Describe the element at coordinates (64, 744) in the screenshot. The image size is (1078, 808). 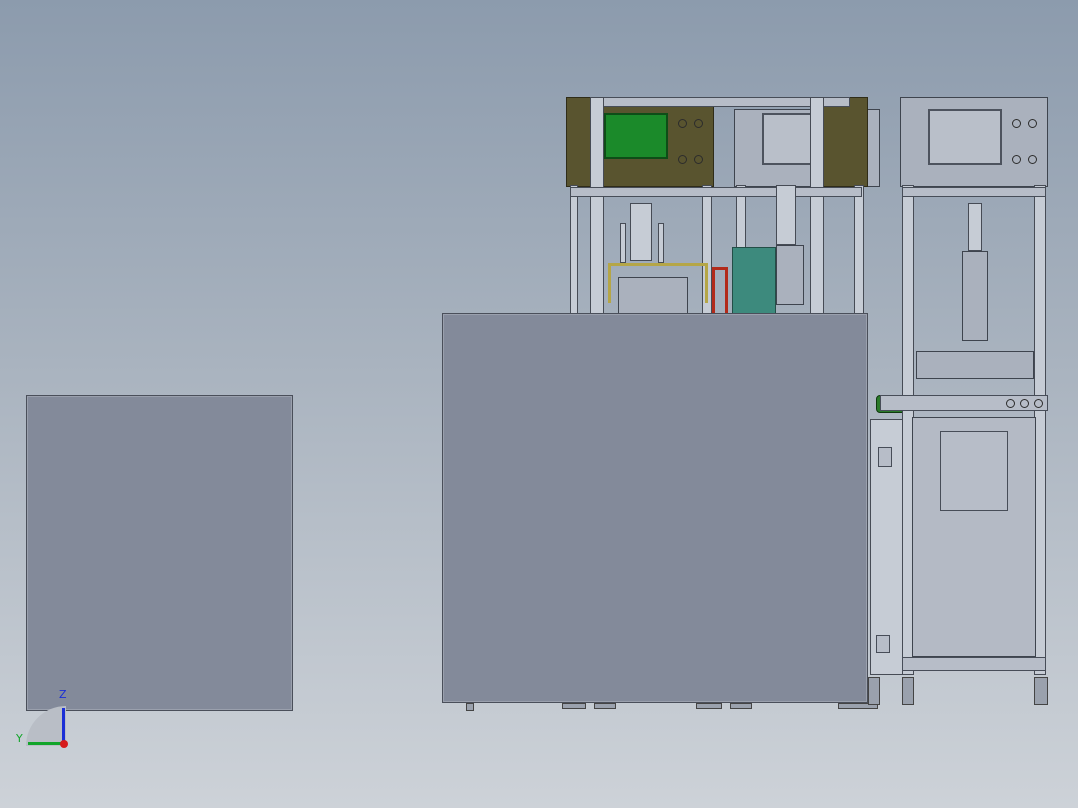
I see `x-axis-dot` at that location.